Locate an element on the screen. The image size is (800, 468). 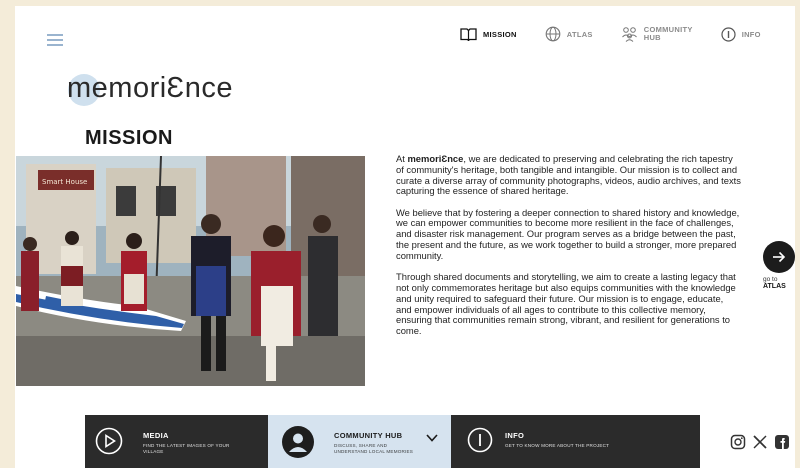
nav-info: INFO is located at coordinates (741, 34).